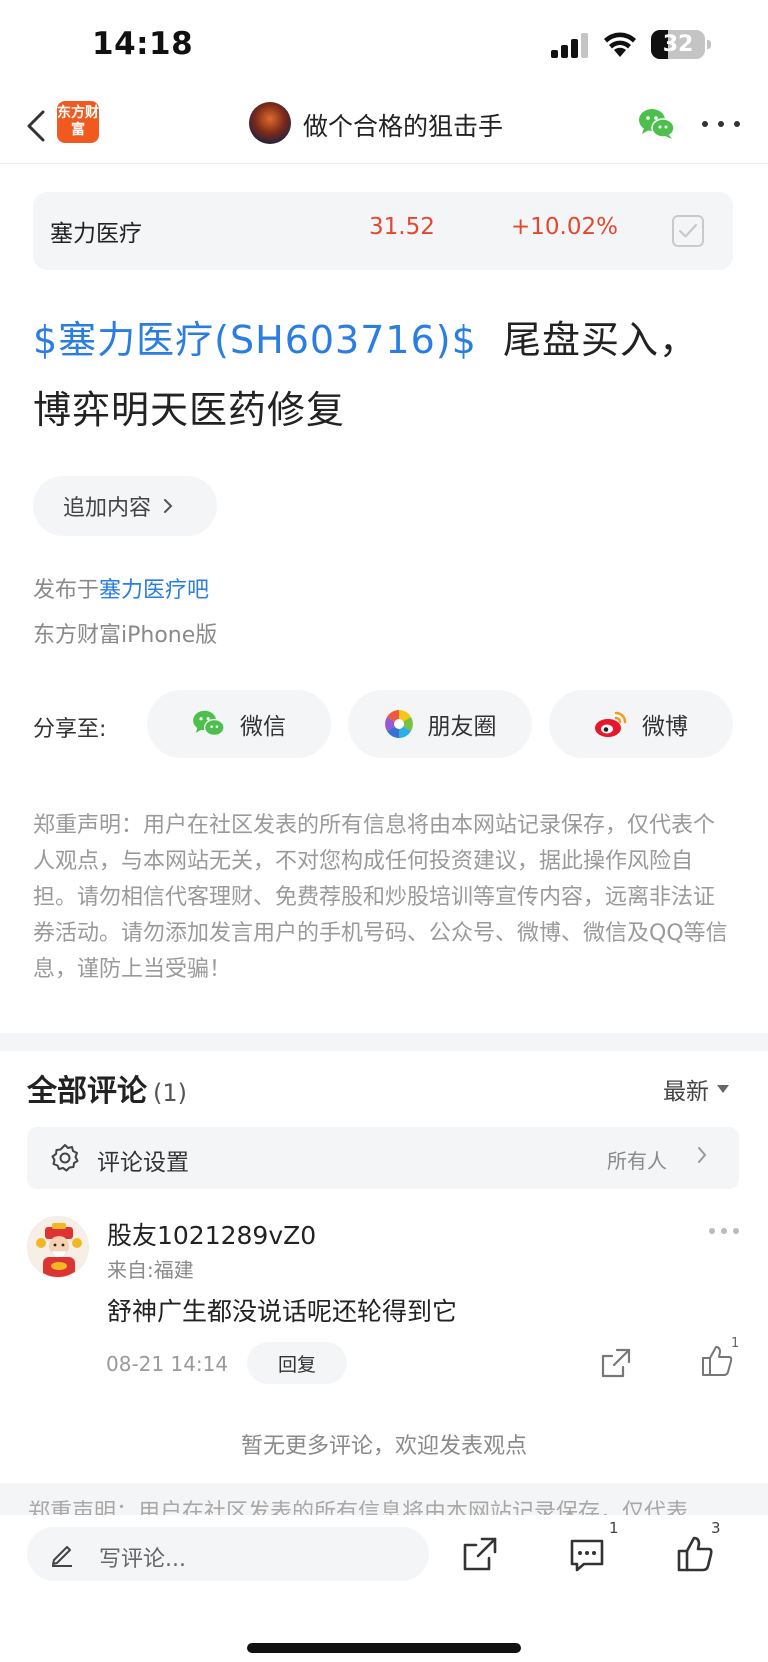  Describe the element at coordinates (78, 122) in the screenshot. I see `app-logo: 东方财富` at that location.